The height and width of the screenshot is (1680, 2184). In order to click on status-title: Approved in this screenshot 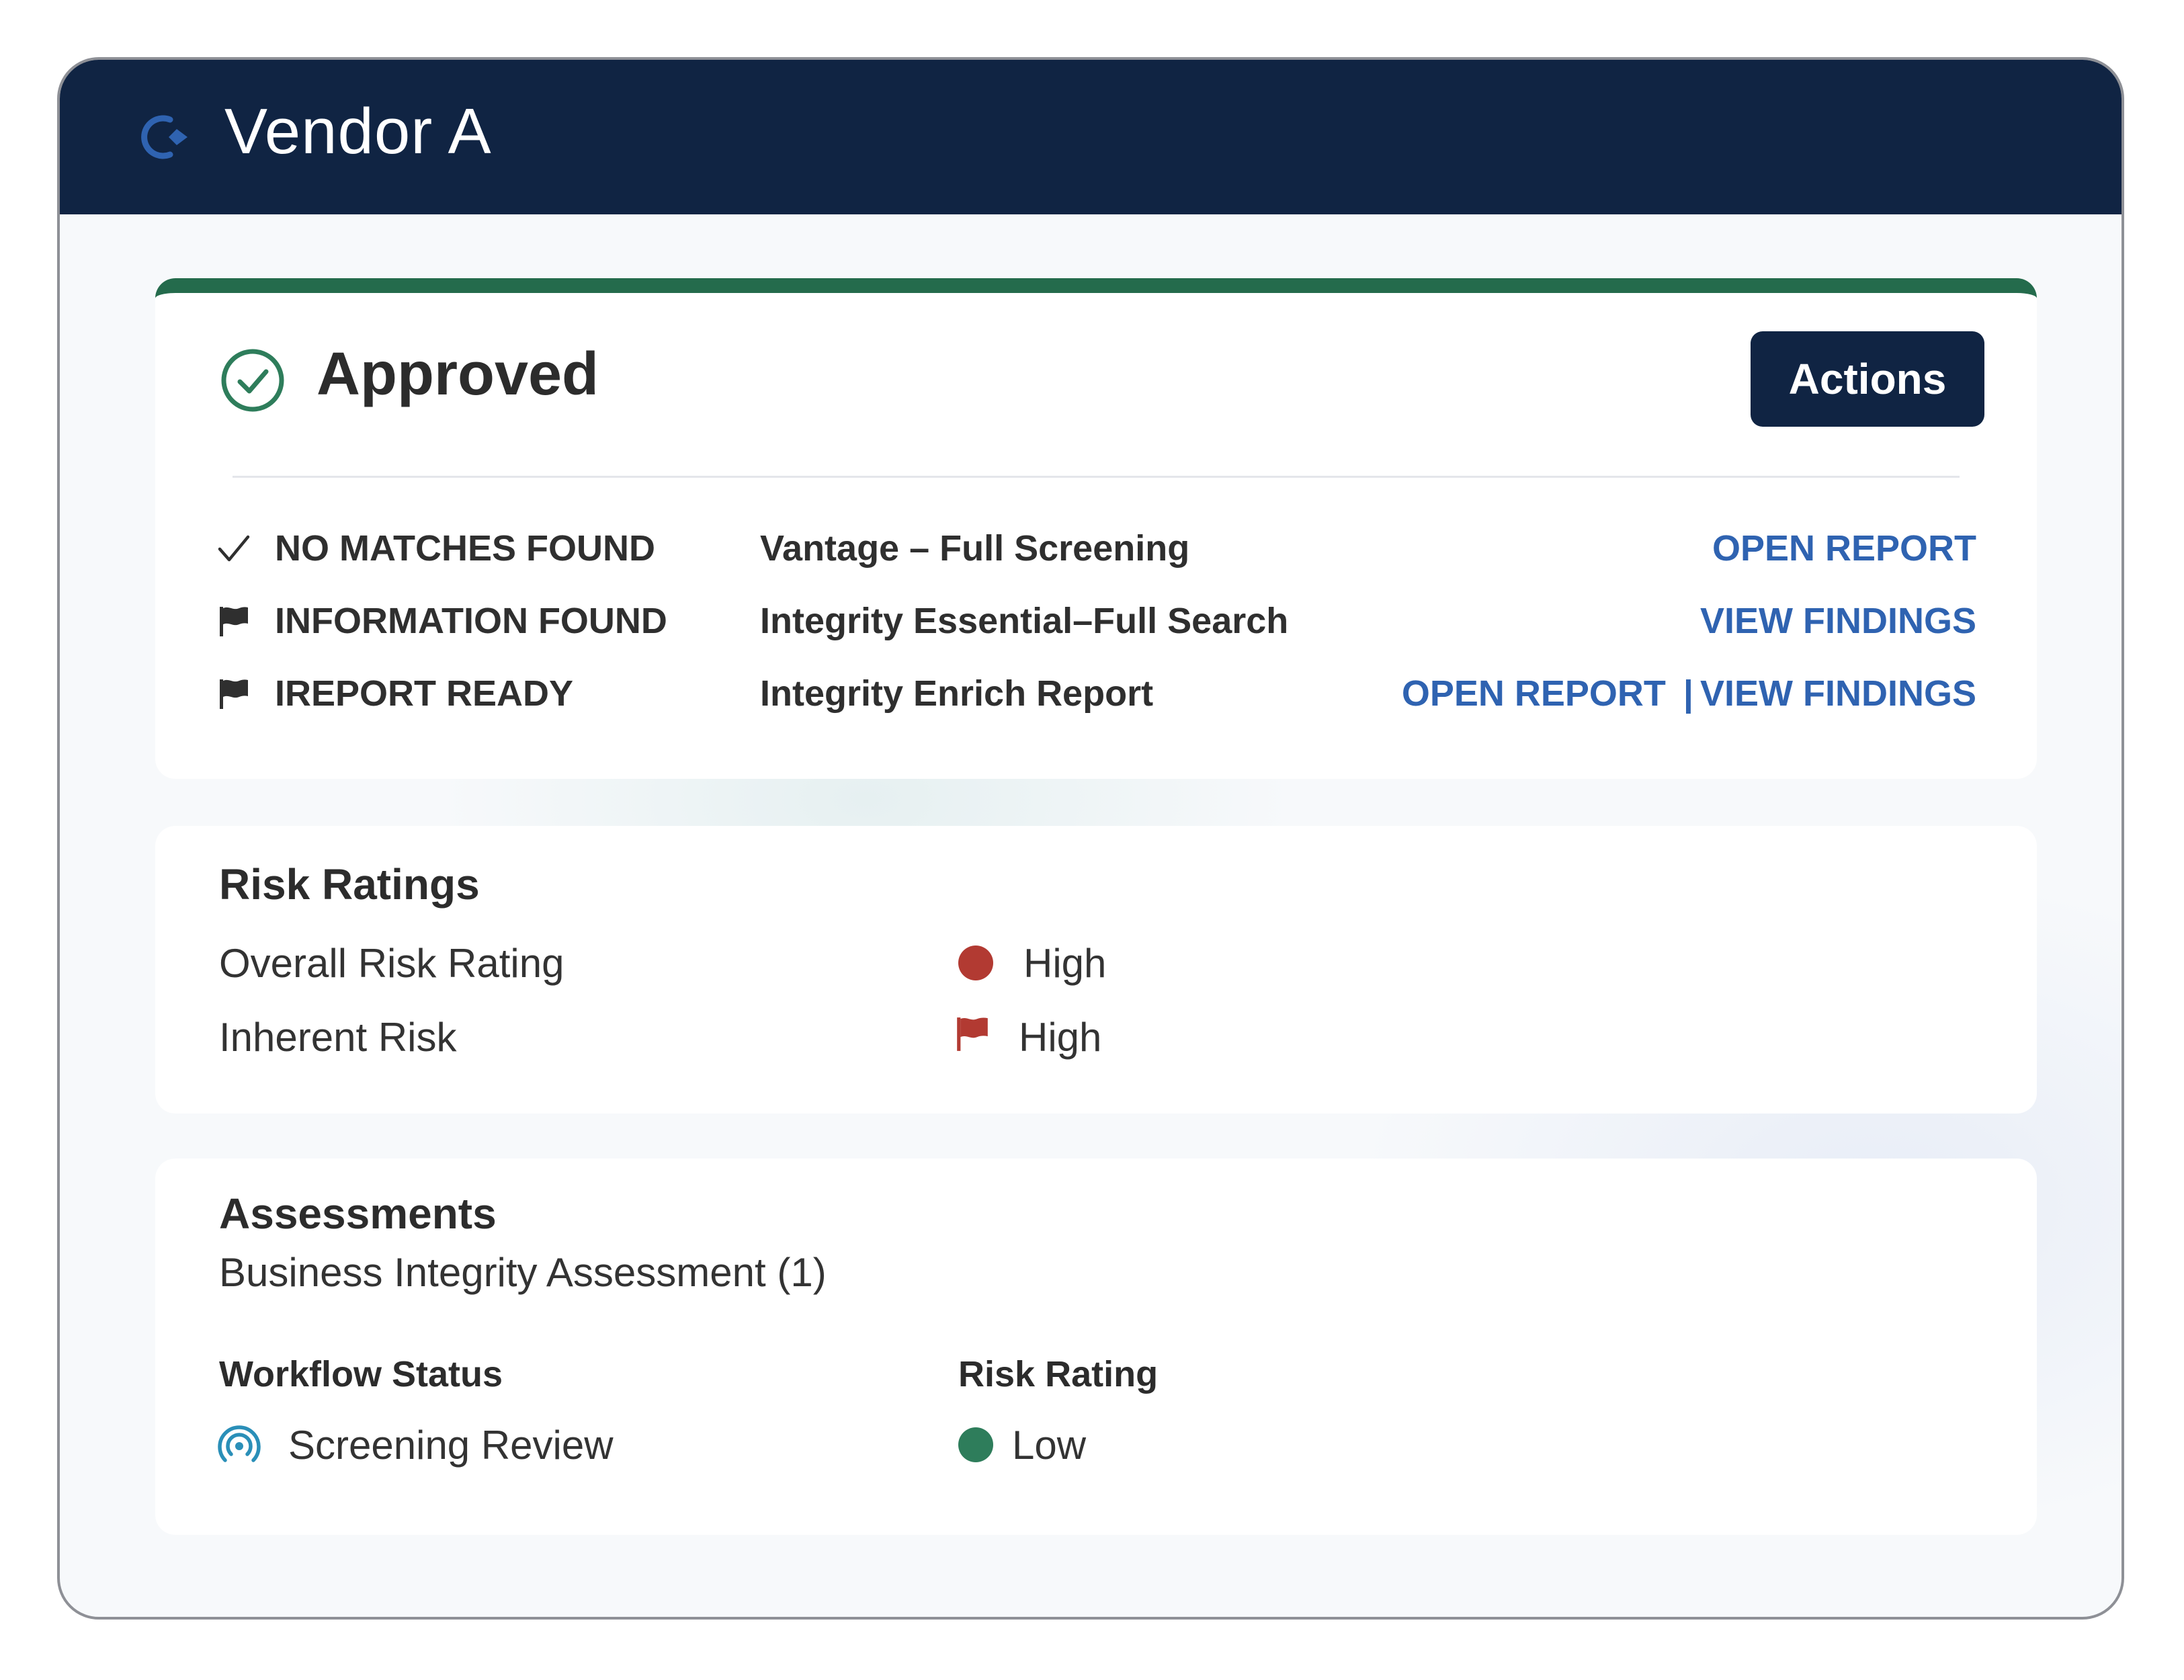, I will do `click(458, 374)`.